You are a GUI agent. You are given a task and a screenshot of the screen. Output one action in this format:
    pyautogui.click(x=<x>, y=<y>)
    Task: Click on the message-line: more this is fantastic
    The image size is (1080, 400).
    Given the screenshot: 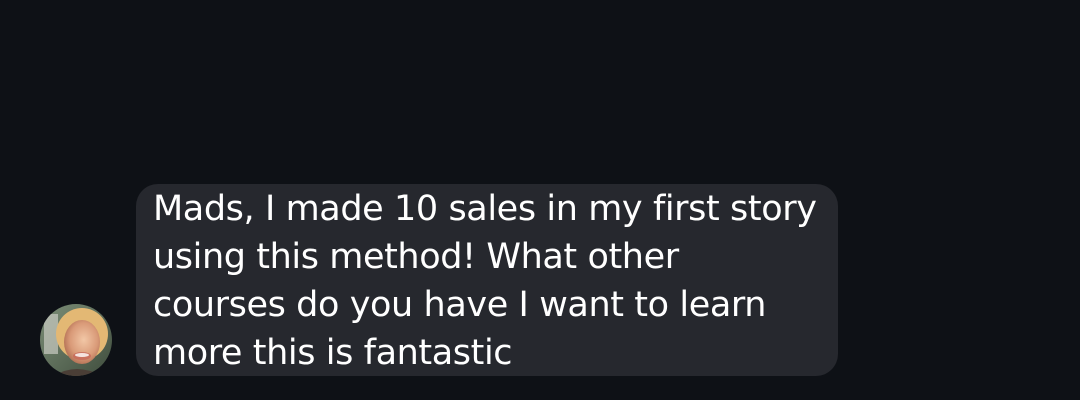 What is the action you would take?
    pyautogui.click(x=333, y=353)
    